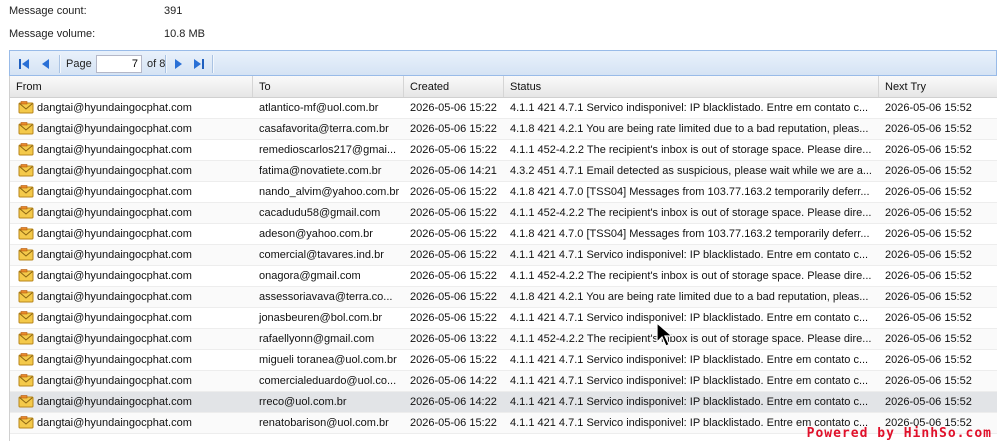 This screenshot has width=998, height=441. What do you see at coordinates (320, 213) in the screenshot?
I see `to-cell: cacadudu58@gmail.com` at bounding box center [320, 213].